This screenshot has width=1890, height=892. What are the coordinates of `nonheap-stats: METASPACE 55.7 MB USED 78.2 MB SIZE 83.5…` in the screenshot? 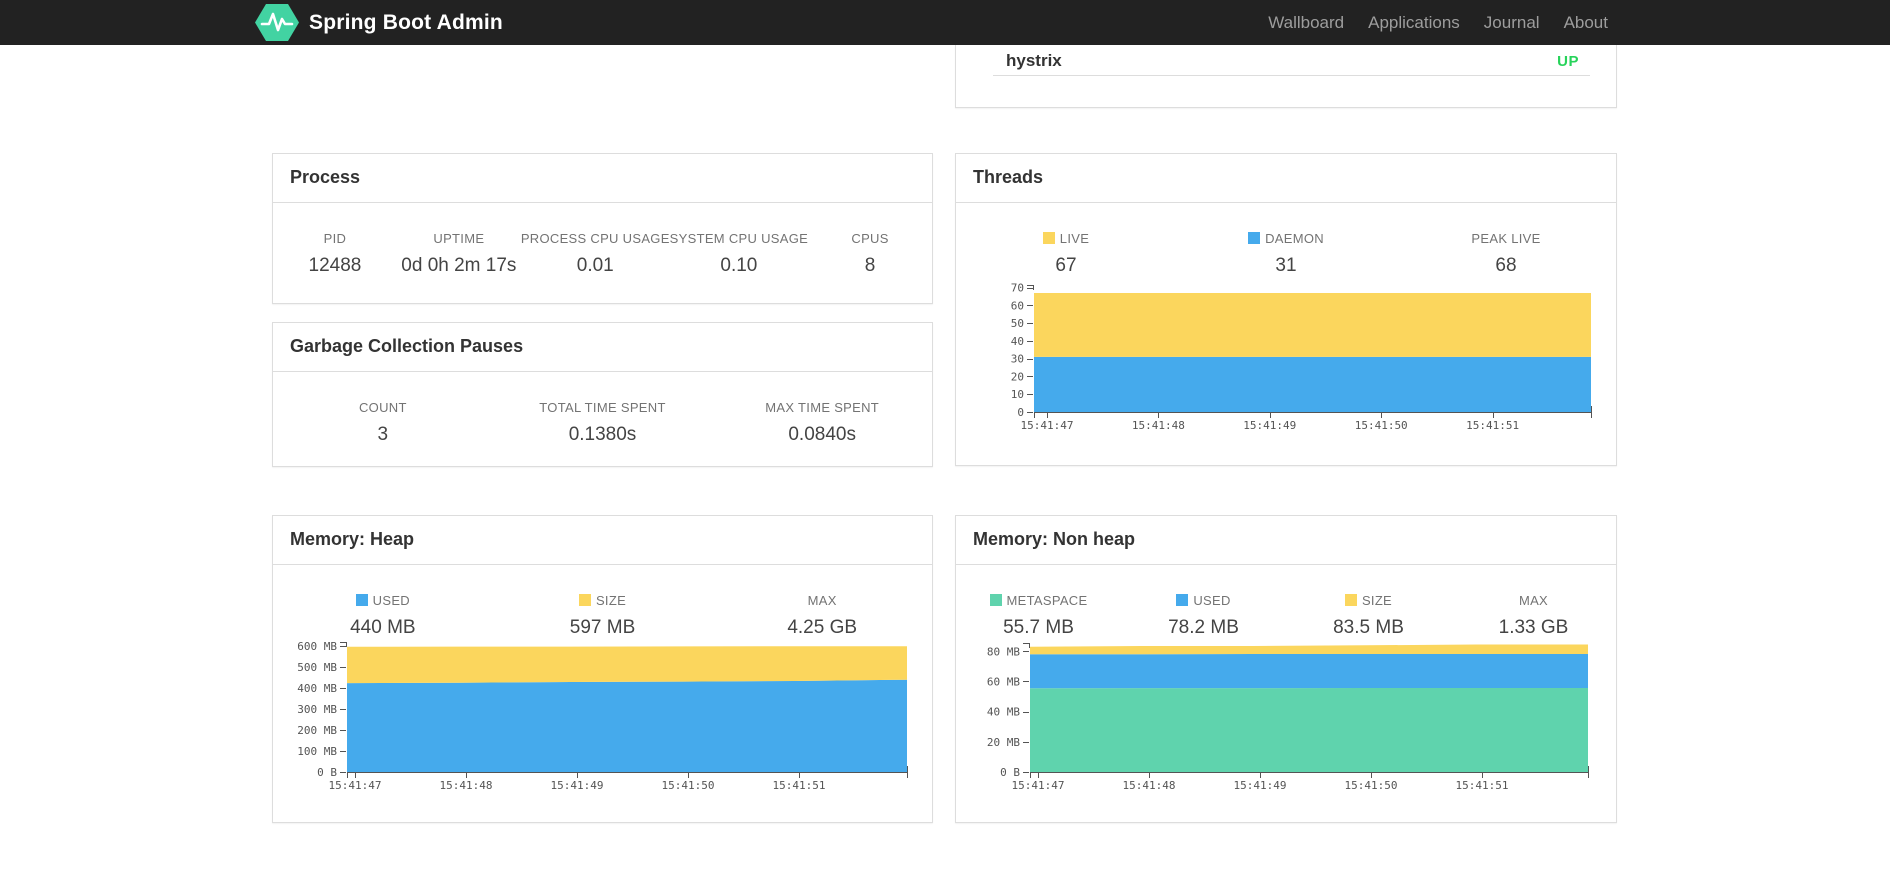 It's located at (1286, 602).